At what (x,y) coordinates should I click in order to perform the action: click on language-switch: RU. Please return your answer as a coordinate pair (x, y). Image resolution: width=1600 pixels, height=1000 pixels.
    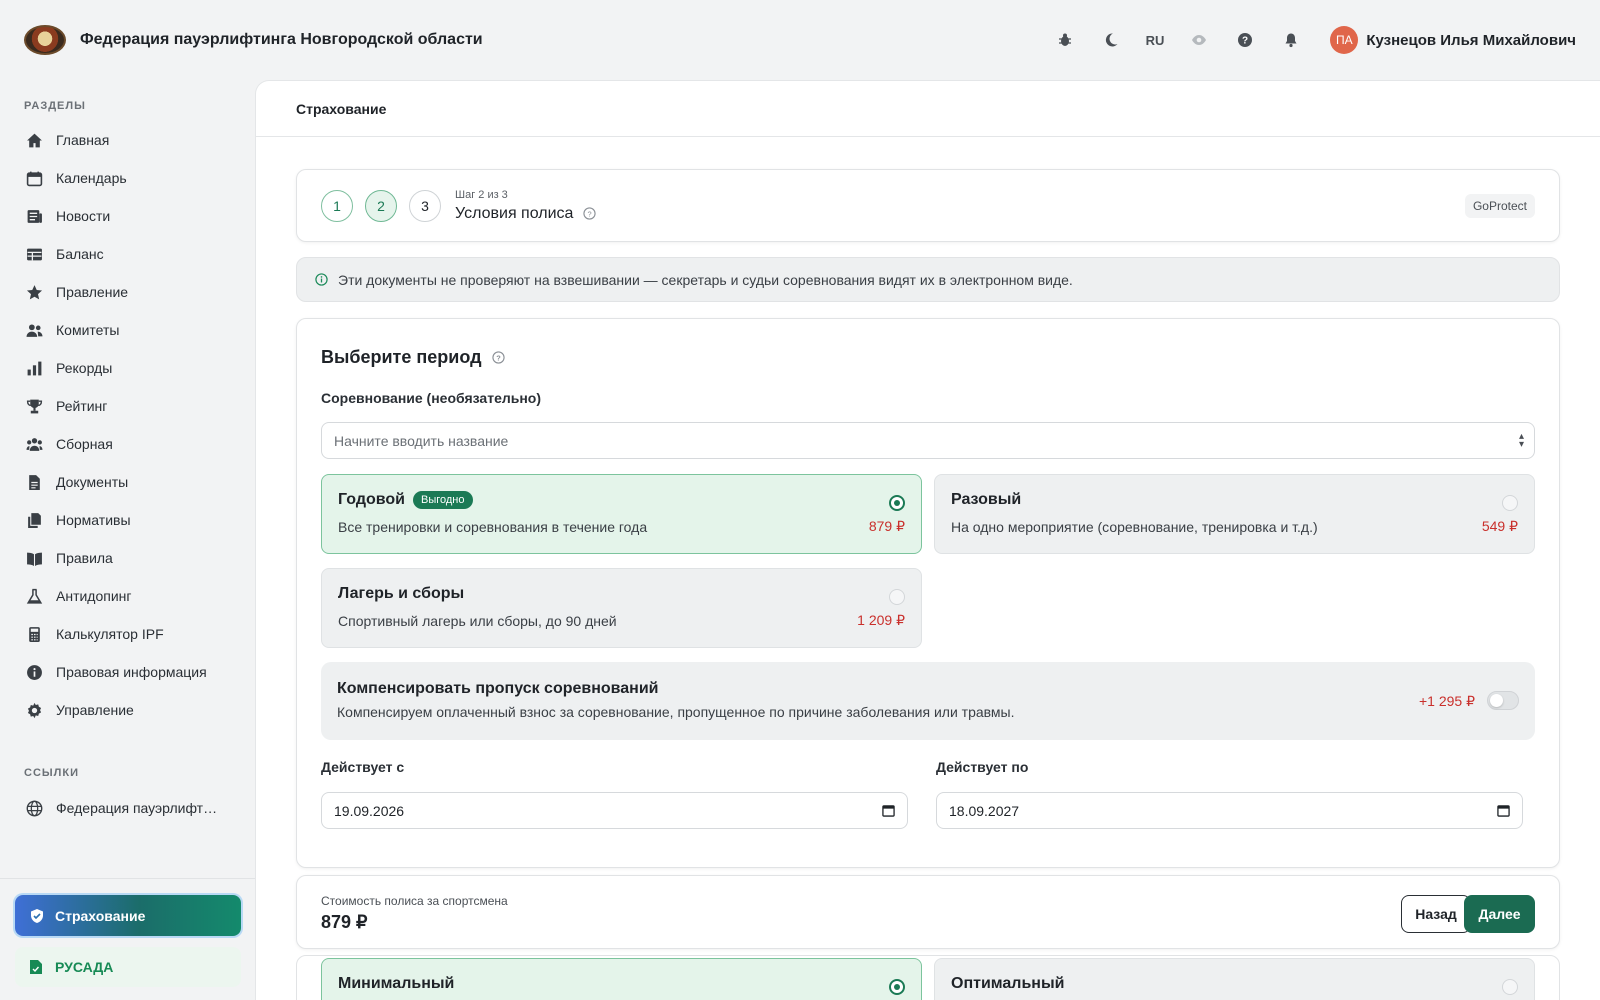
    Looking at the image, I should click on (1155, 40).